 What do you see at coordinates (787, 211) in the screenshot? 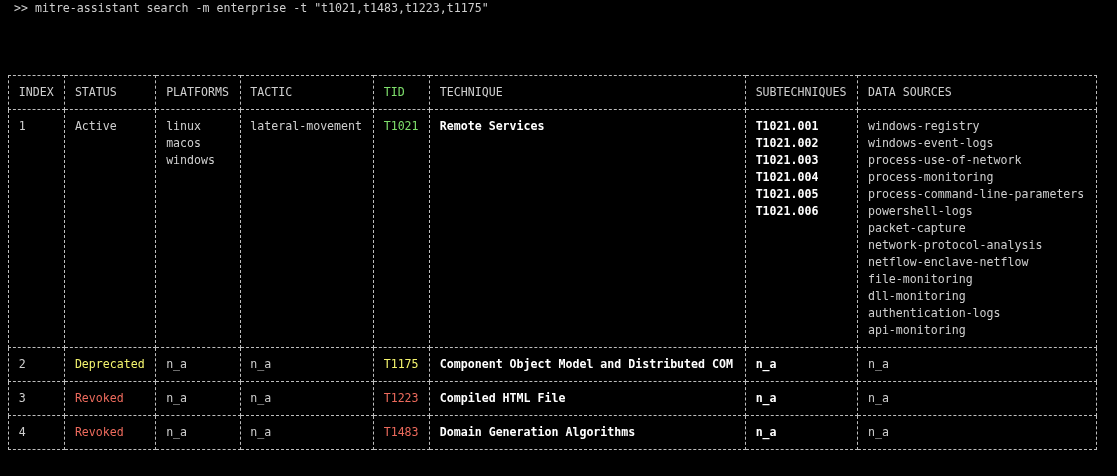
I see `subtechnique-id: T1021.006` at bounding box center [787, 211].